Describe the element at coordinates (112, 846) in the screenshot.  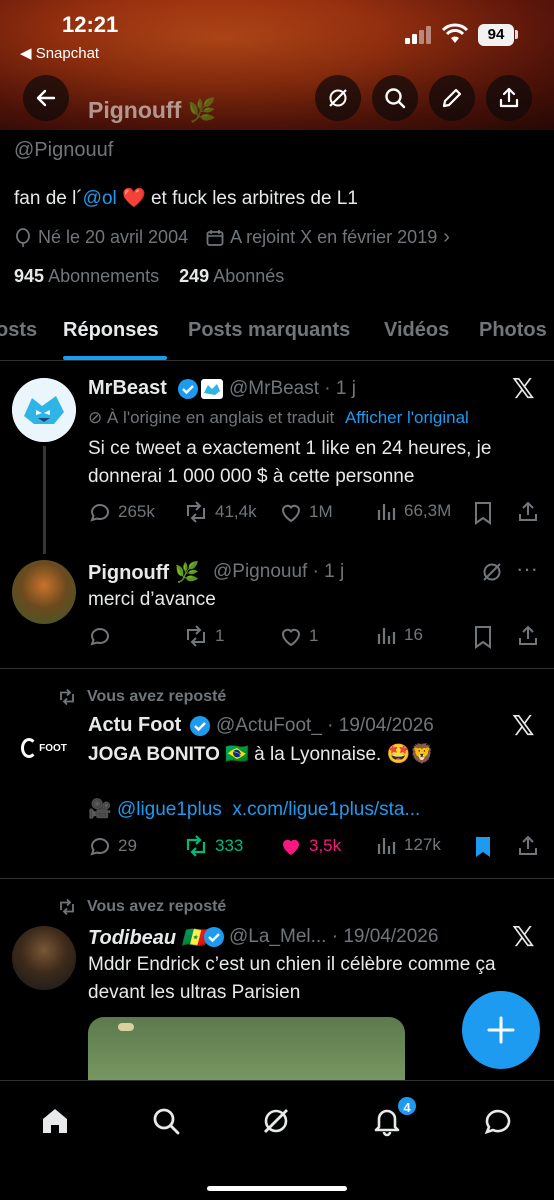
I see `reply-button: 29` at that location.